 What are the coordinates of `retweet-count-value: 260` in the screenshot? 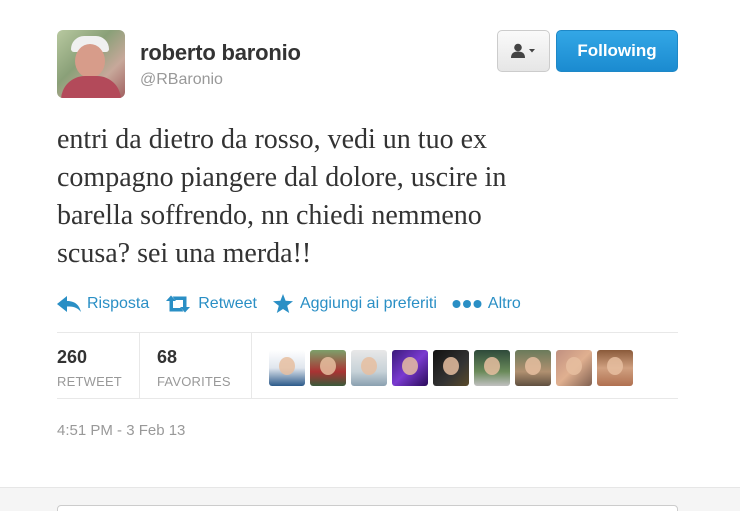 It's located at (72, 357).